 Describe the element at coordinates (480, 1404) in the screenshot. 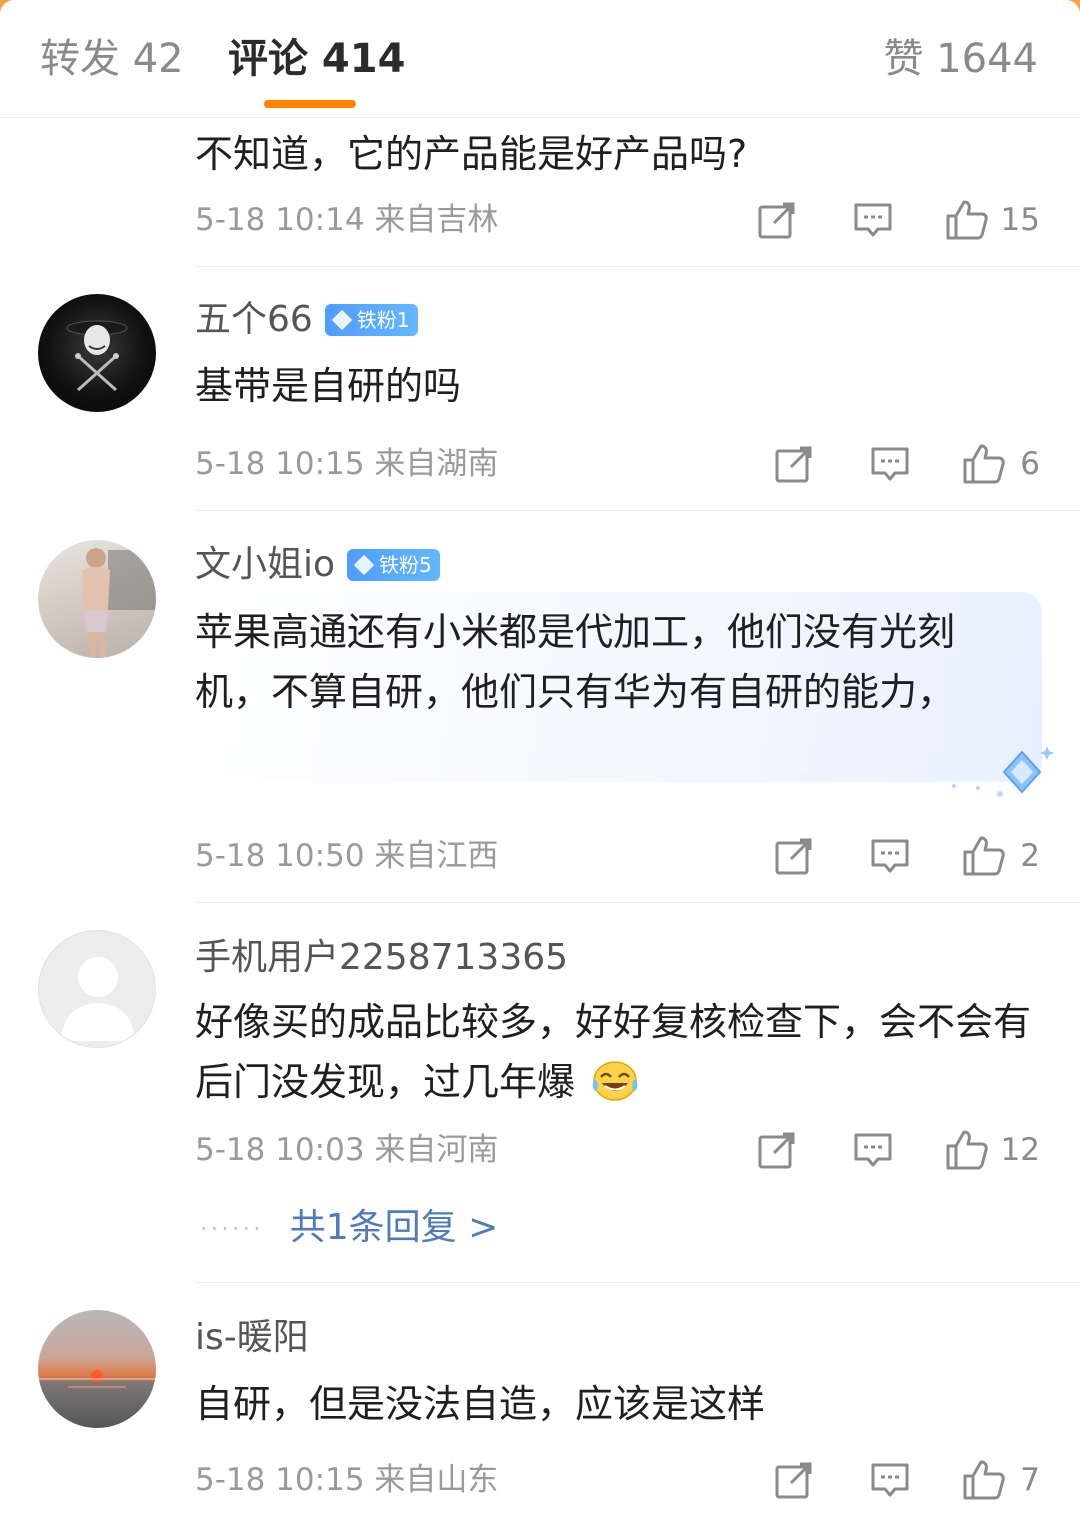

I see `comment-text: 自研，但是没法自造，应该是这样` at that location.